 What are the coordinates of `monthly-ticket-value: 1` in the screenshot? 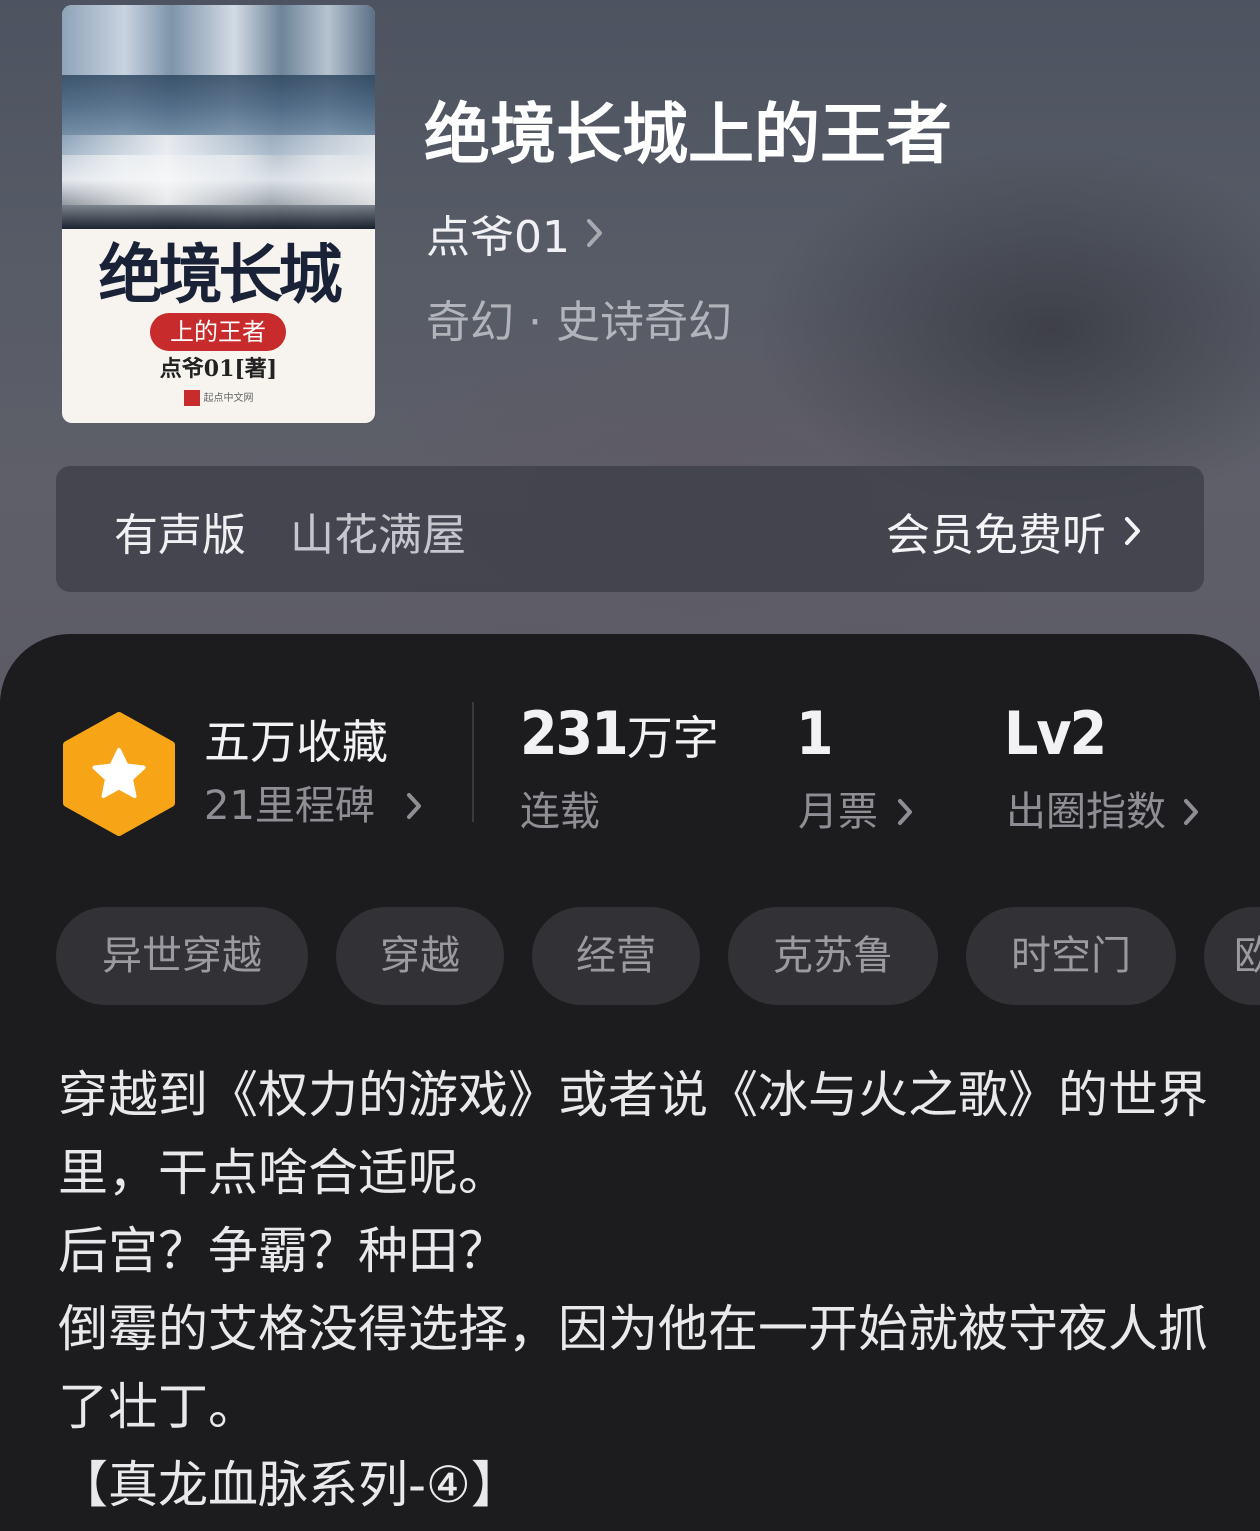 It's located at (815, 734).